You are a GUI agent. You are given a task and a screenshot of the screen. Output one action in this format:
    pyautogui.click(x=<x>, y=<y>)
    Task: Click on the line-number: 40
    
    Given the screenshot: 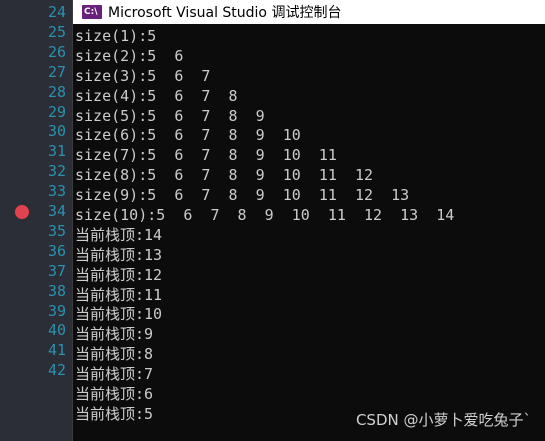 What is the action you would take?
    pyautogui.click(x=57, y=330)
    